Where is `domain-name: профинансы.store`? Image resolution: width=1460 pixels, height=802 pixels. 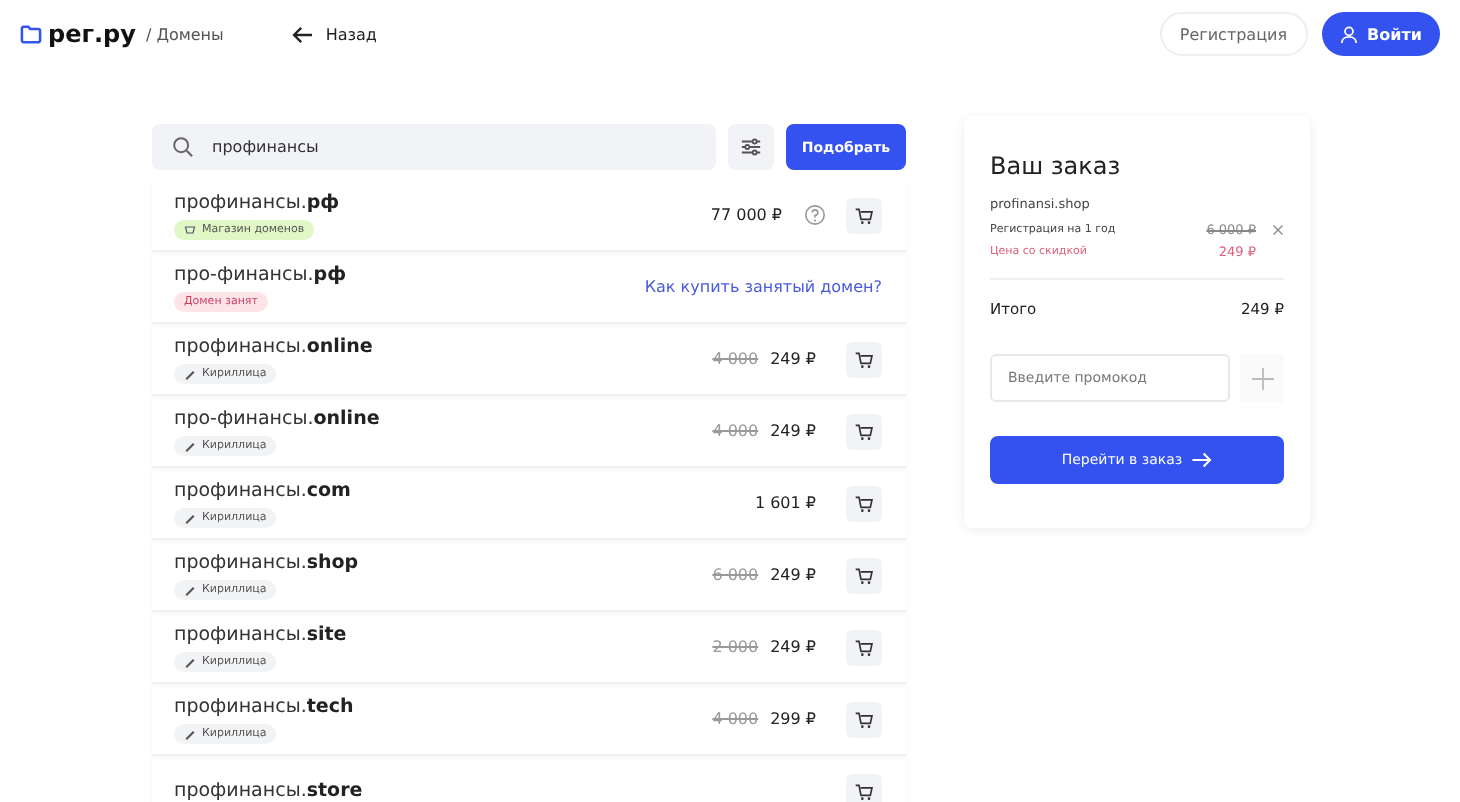
domain-name: профинансы.store is located at coordinates (268, 791).